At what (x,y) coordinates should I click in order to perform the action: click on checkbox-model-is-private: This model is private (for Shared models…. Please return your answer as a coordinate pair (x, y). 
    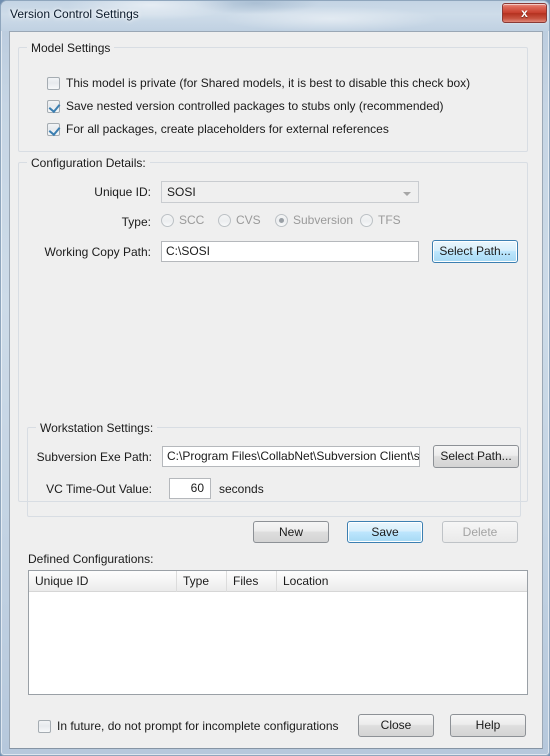
    Looking at the image, I should click on (277, 84).